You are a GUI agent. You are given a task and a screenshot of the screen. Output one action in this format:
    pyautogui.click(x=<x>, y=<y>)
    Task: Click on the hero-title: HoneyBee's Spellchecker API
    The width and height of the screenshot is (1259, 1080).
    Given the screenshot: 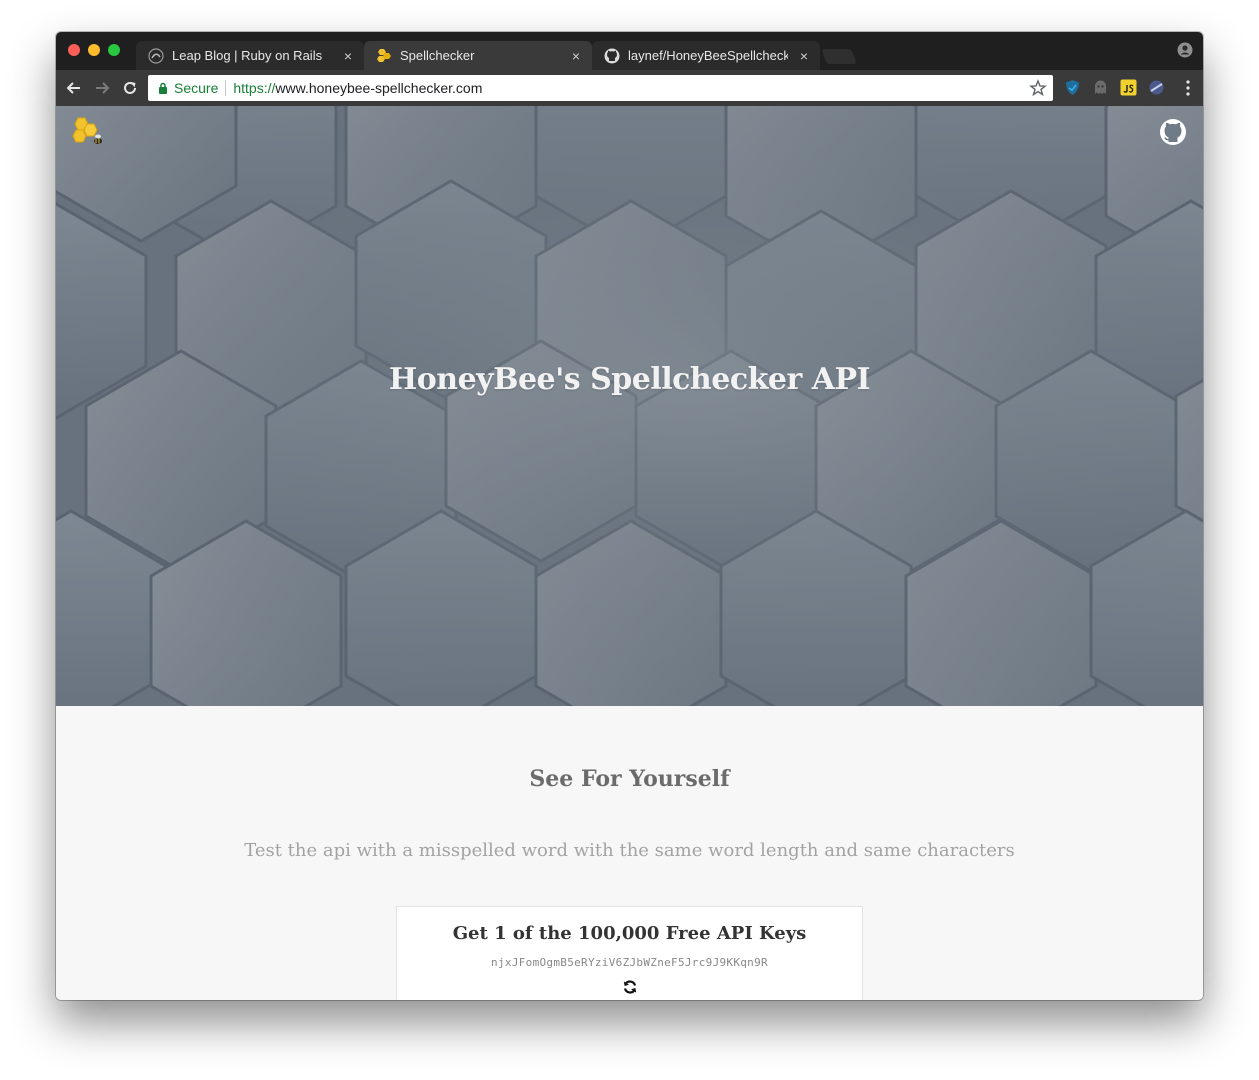 What is the action you would take?
    pyautogui.click(x=629, y=379)
    